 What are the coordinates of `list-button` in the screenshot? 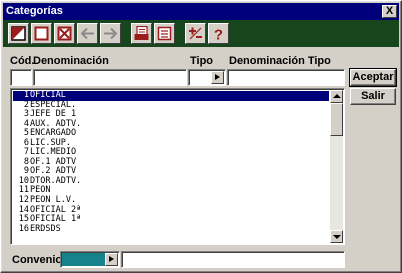 It's located at (164, 33).